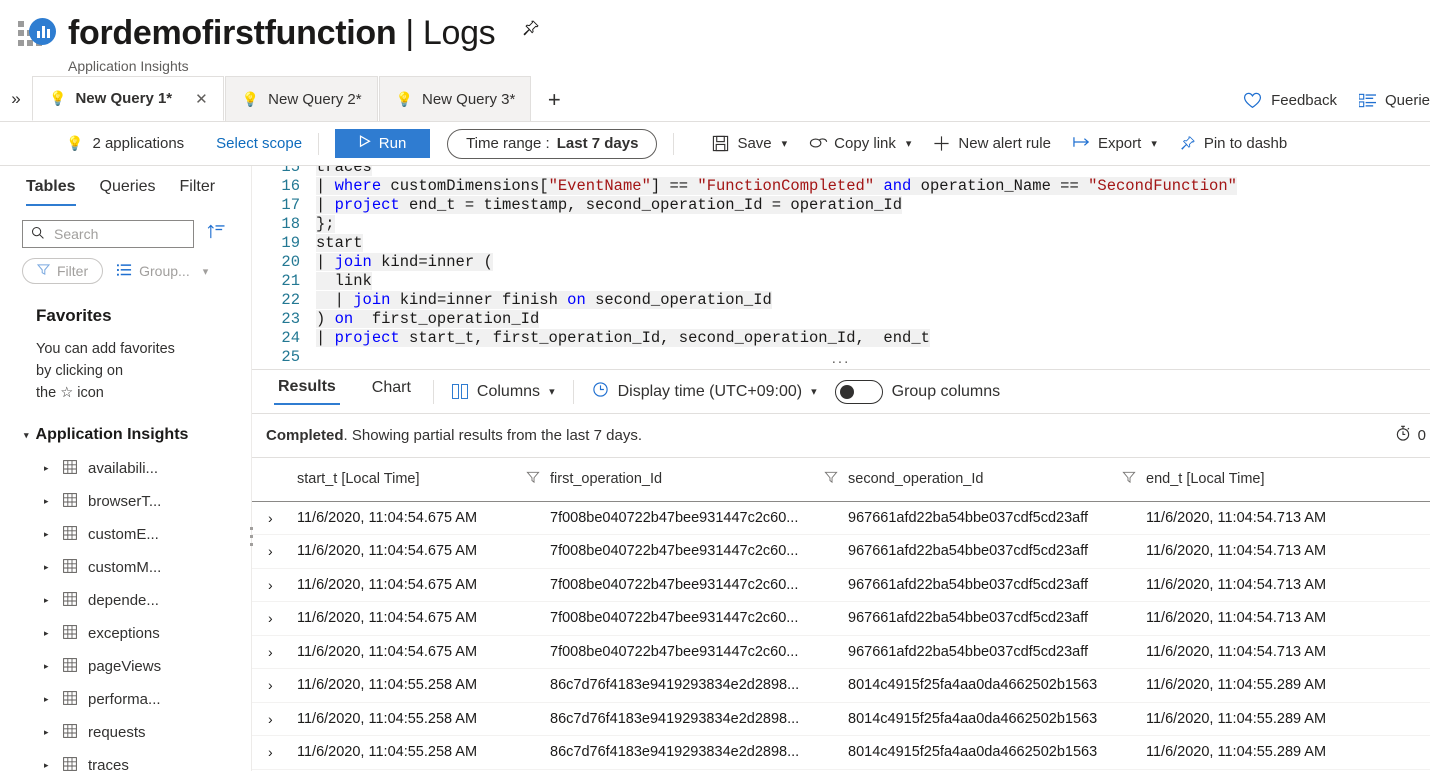  I want to click on column-header-label: start_t [Local Time], so click(358, 479).